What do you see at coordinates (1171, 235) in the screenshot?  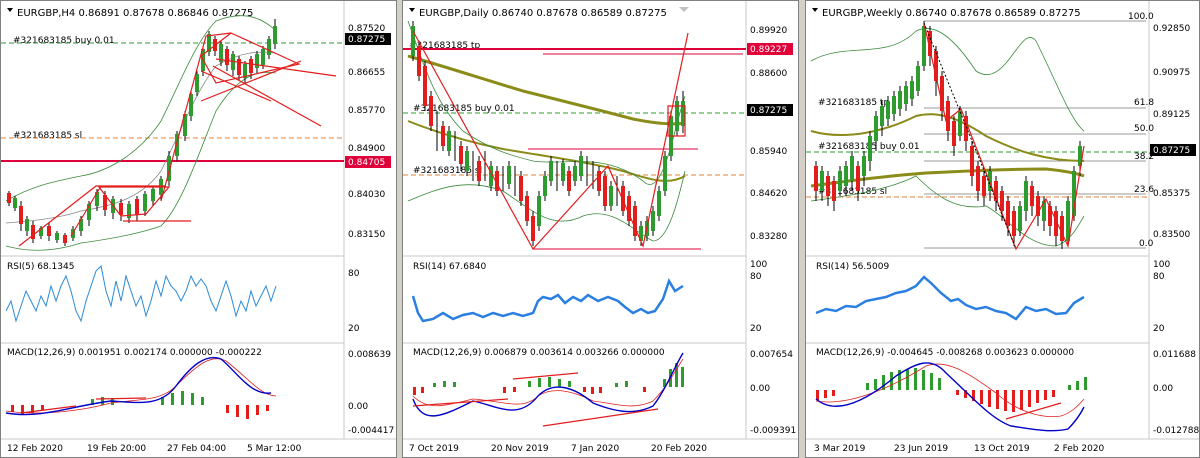 I see `price-tick: 0.83500` at bounding box center [1171, 235].